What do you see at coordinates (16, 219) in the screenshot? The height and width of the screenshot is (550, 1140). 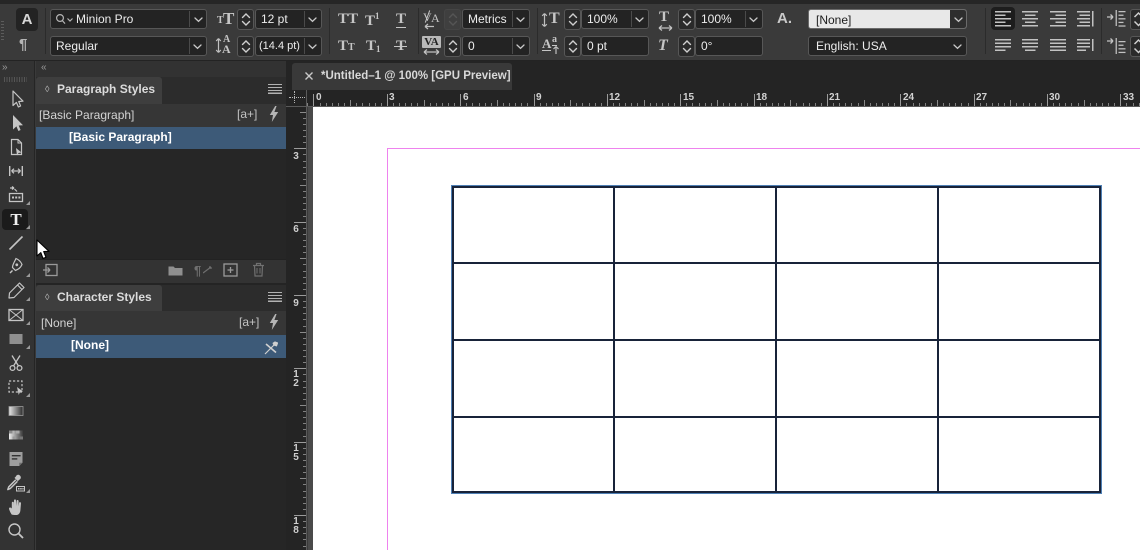 I see `svg-text: T` at bounding box center [16, 219].